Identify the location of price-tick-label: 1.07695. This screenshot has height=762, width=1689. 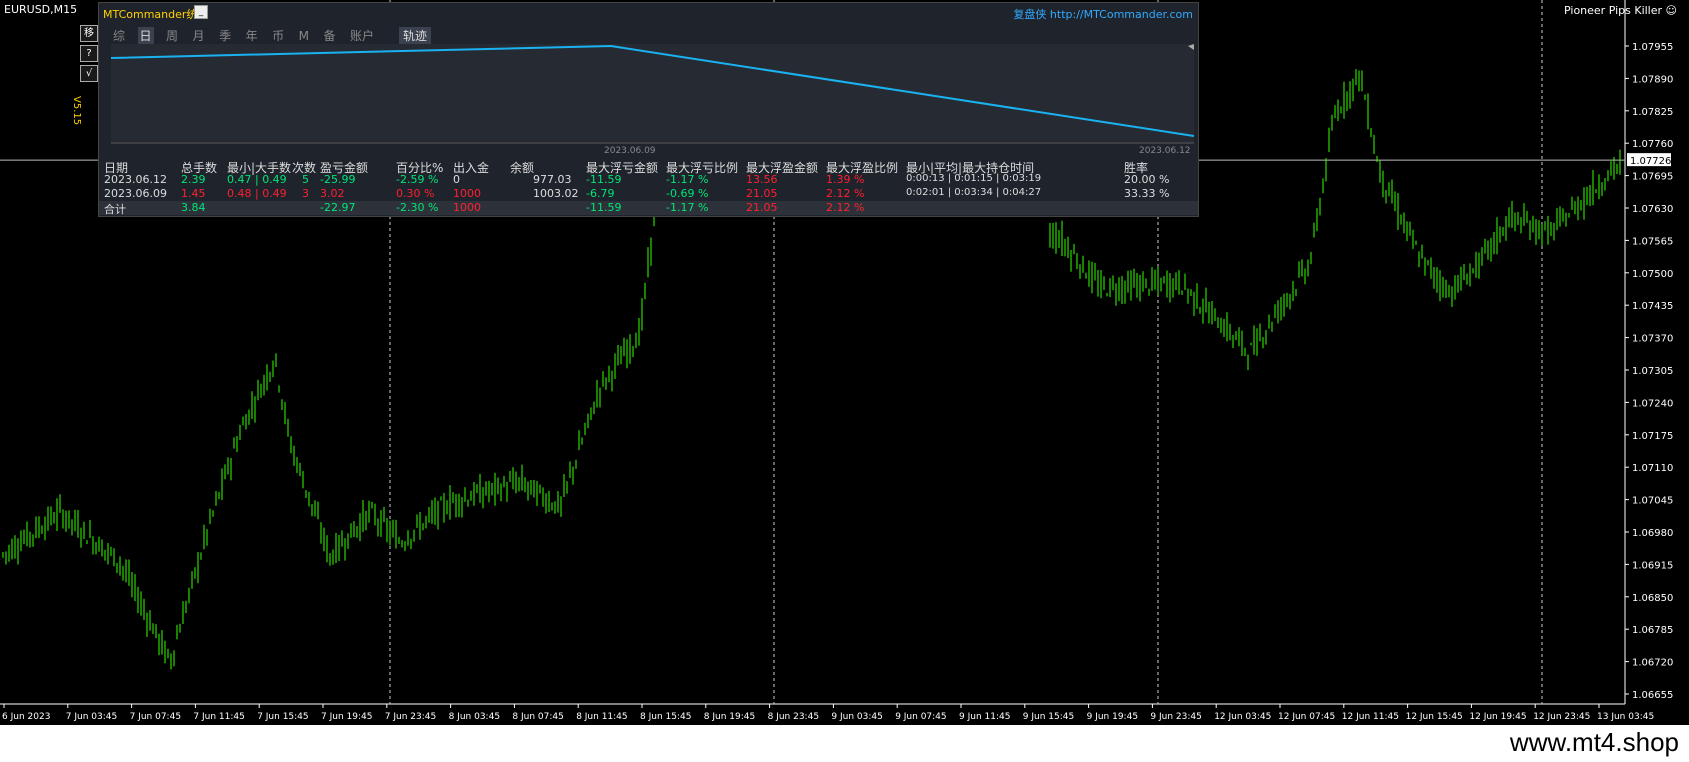
(1652, 177).